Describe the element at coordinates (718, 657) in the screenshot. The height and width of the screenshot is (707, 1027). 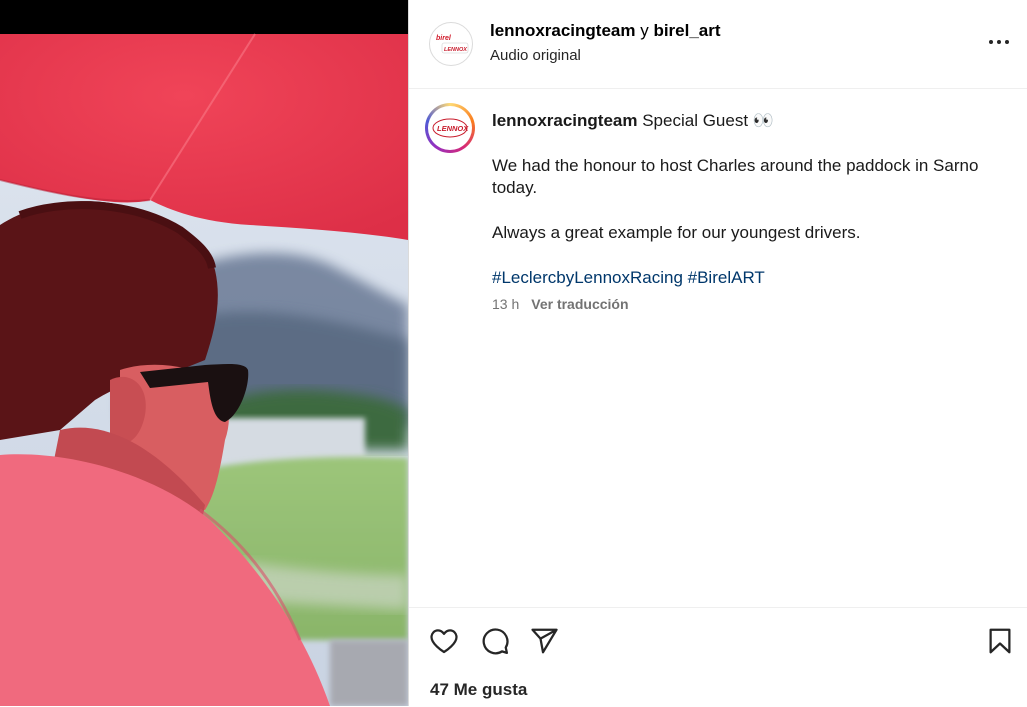
I see `post-actions: 47 Me gusta` at that location.